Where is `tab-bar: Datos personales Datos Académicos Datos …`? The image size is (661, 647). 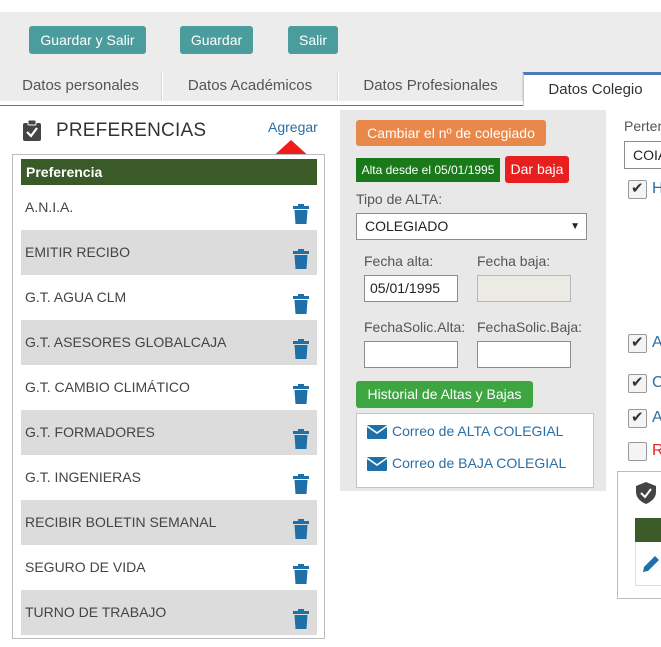
tab-bar: Datos personales Datos Académicos Datos … is located at coordinates (330, 89).